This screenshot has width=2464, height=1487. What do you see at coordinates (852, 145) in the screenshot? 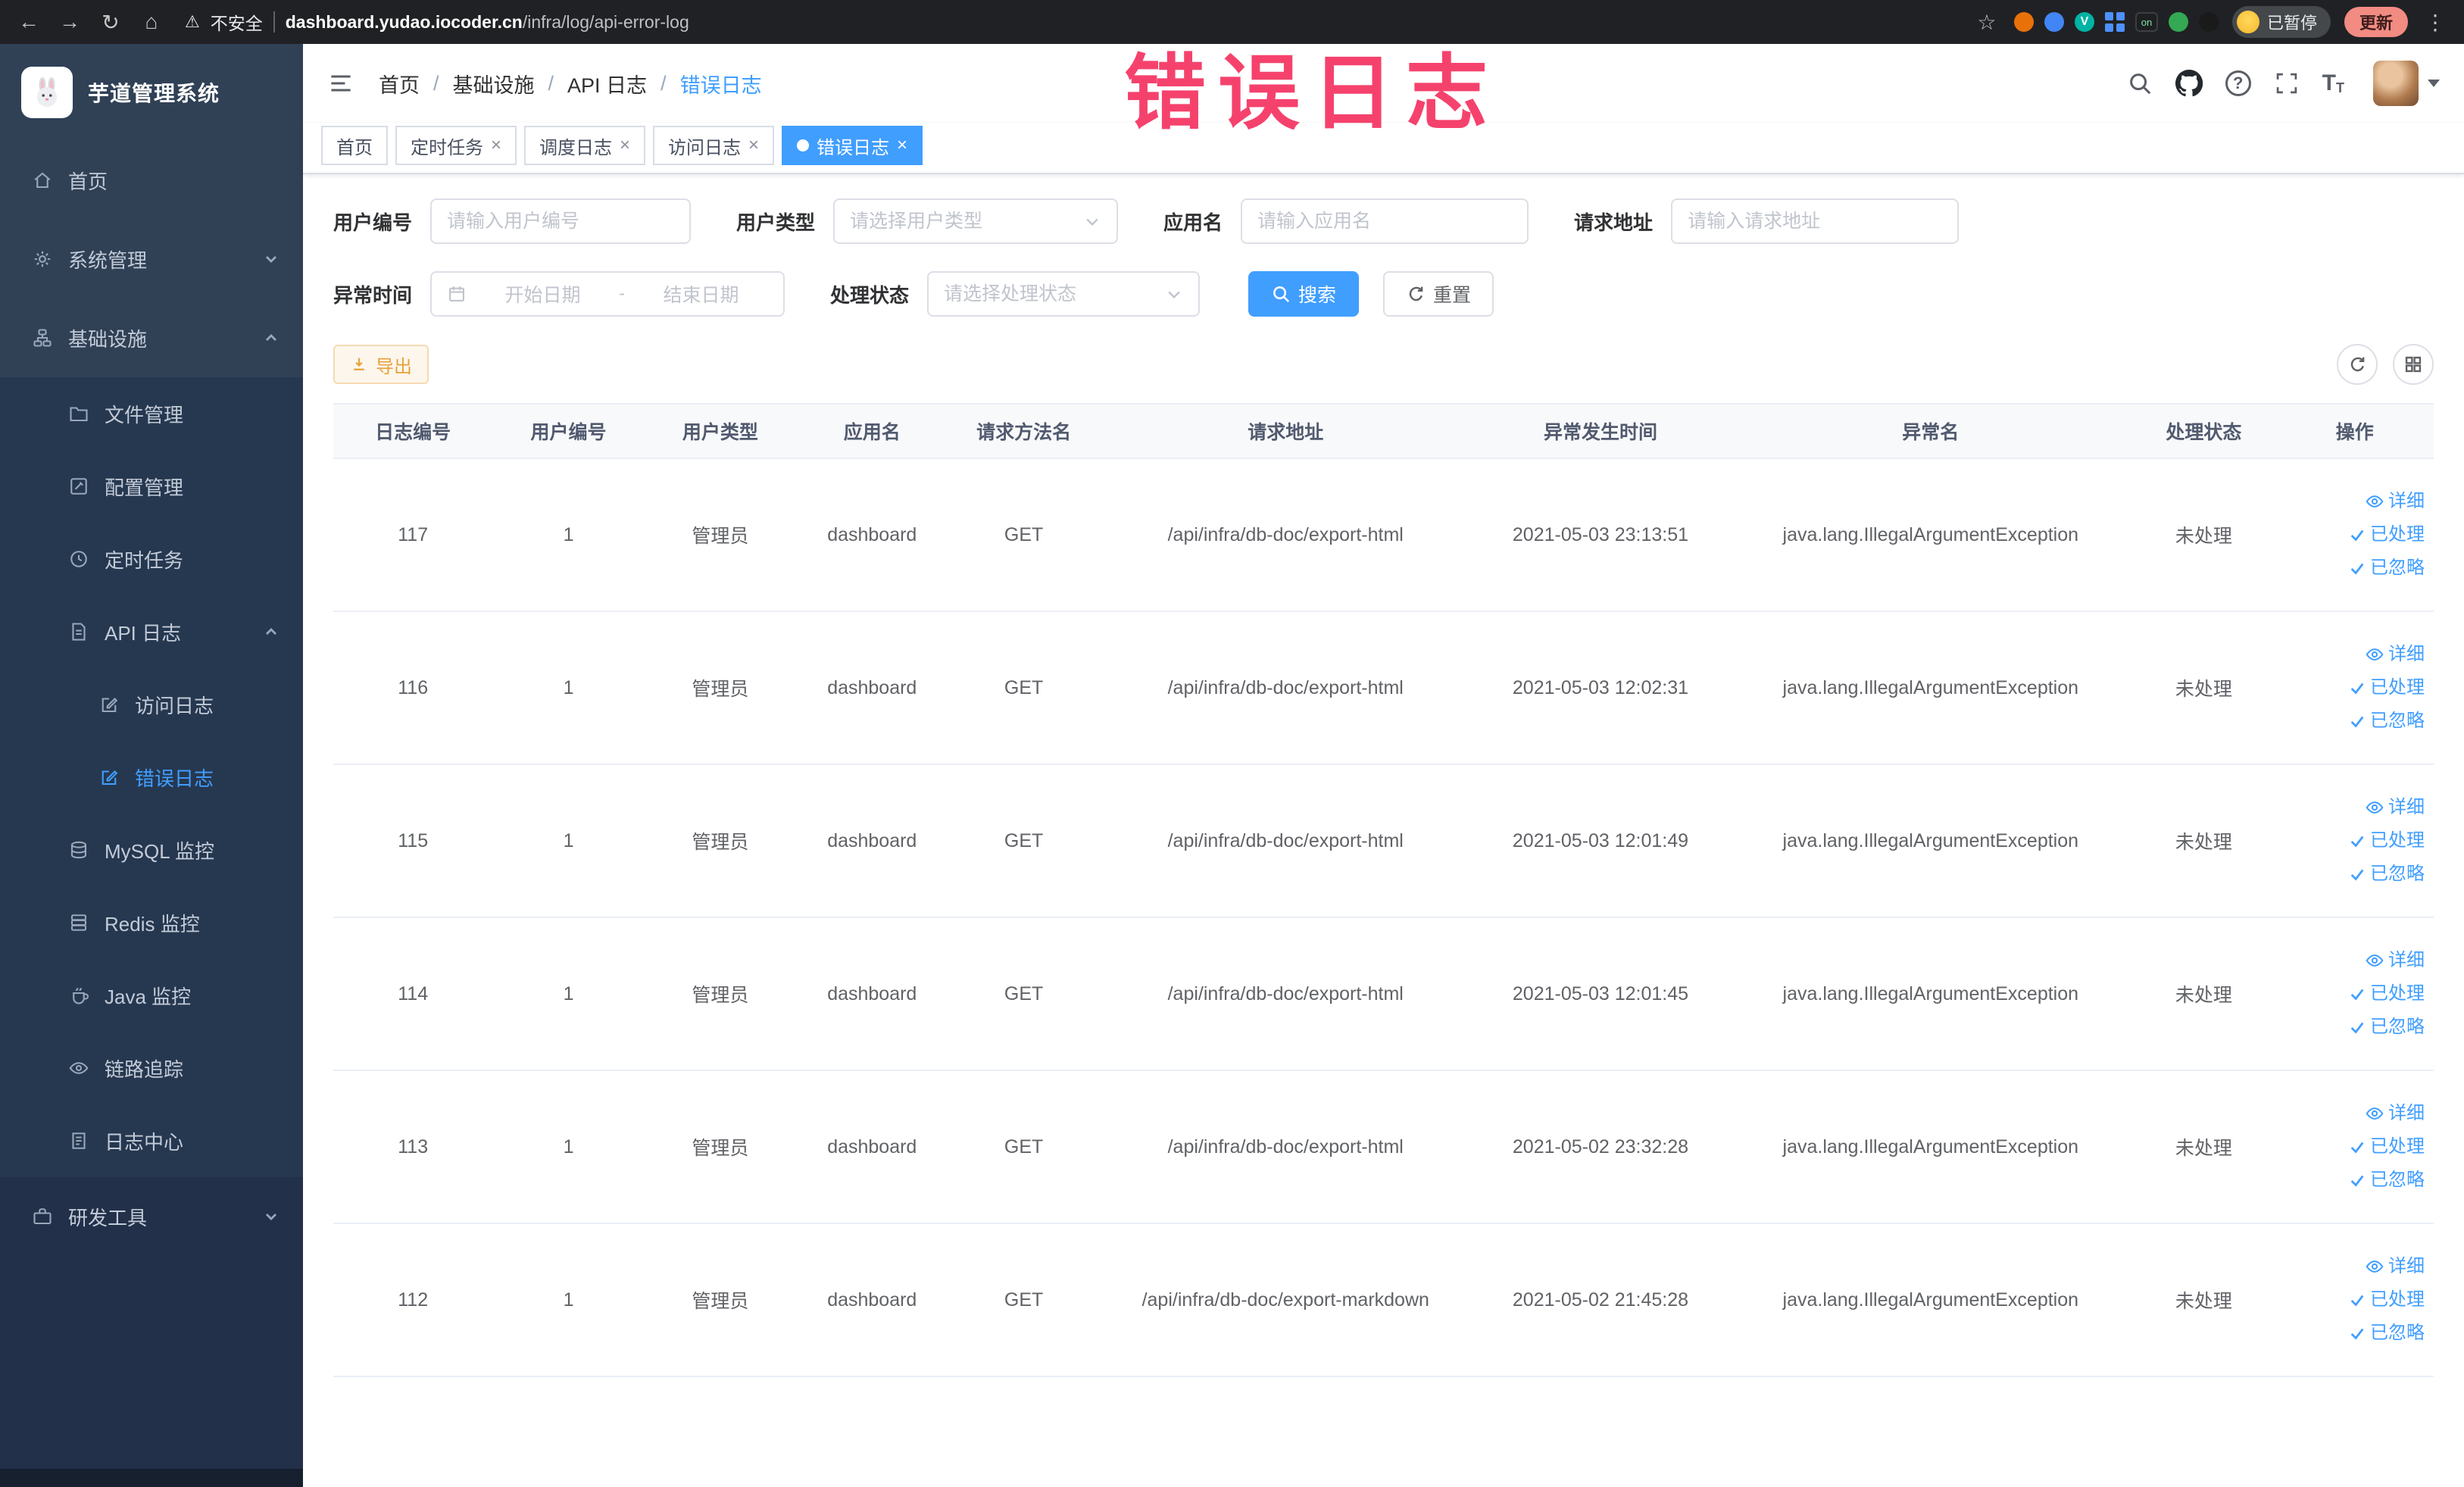
I see `tab-error-log: 错误日志 ×` at bounding box center [852, 145].